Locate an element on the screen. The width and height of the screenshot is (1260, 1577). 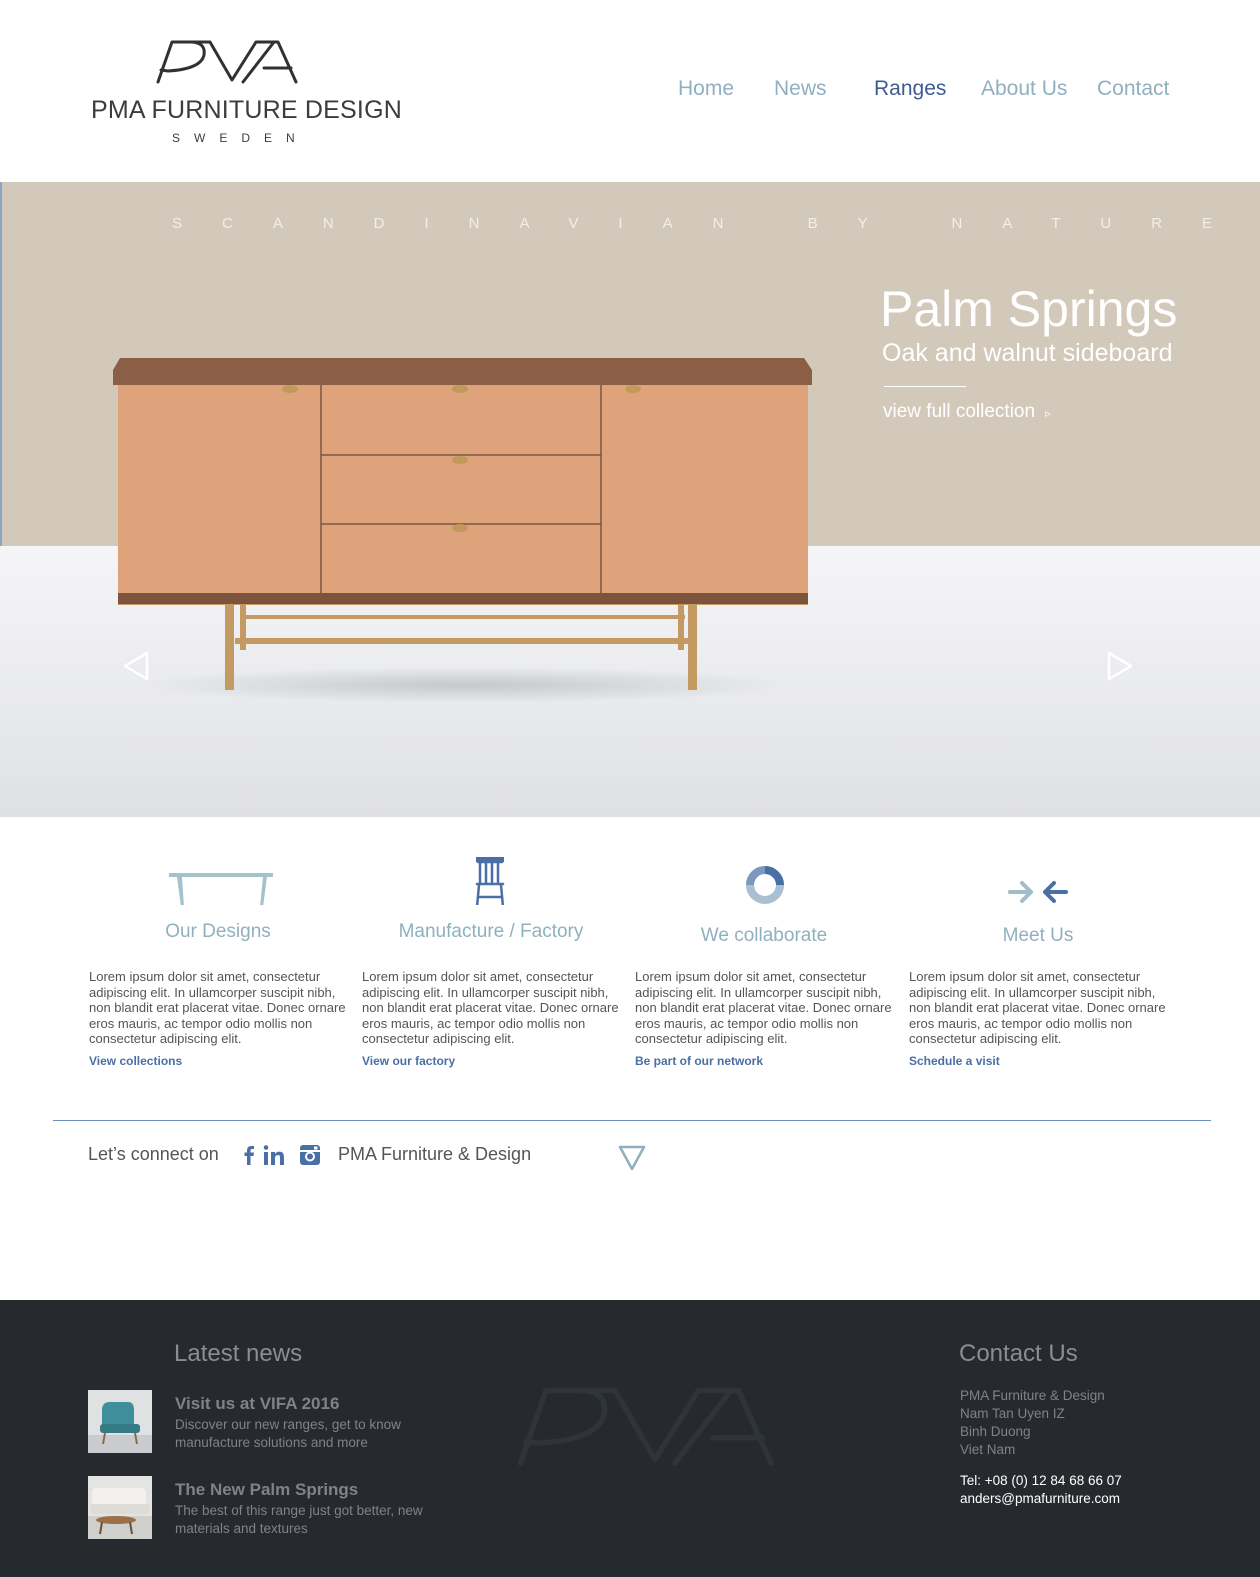
hero-subtitle: Oak and walnut sideboard is located at coordinates (1027, 353).